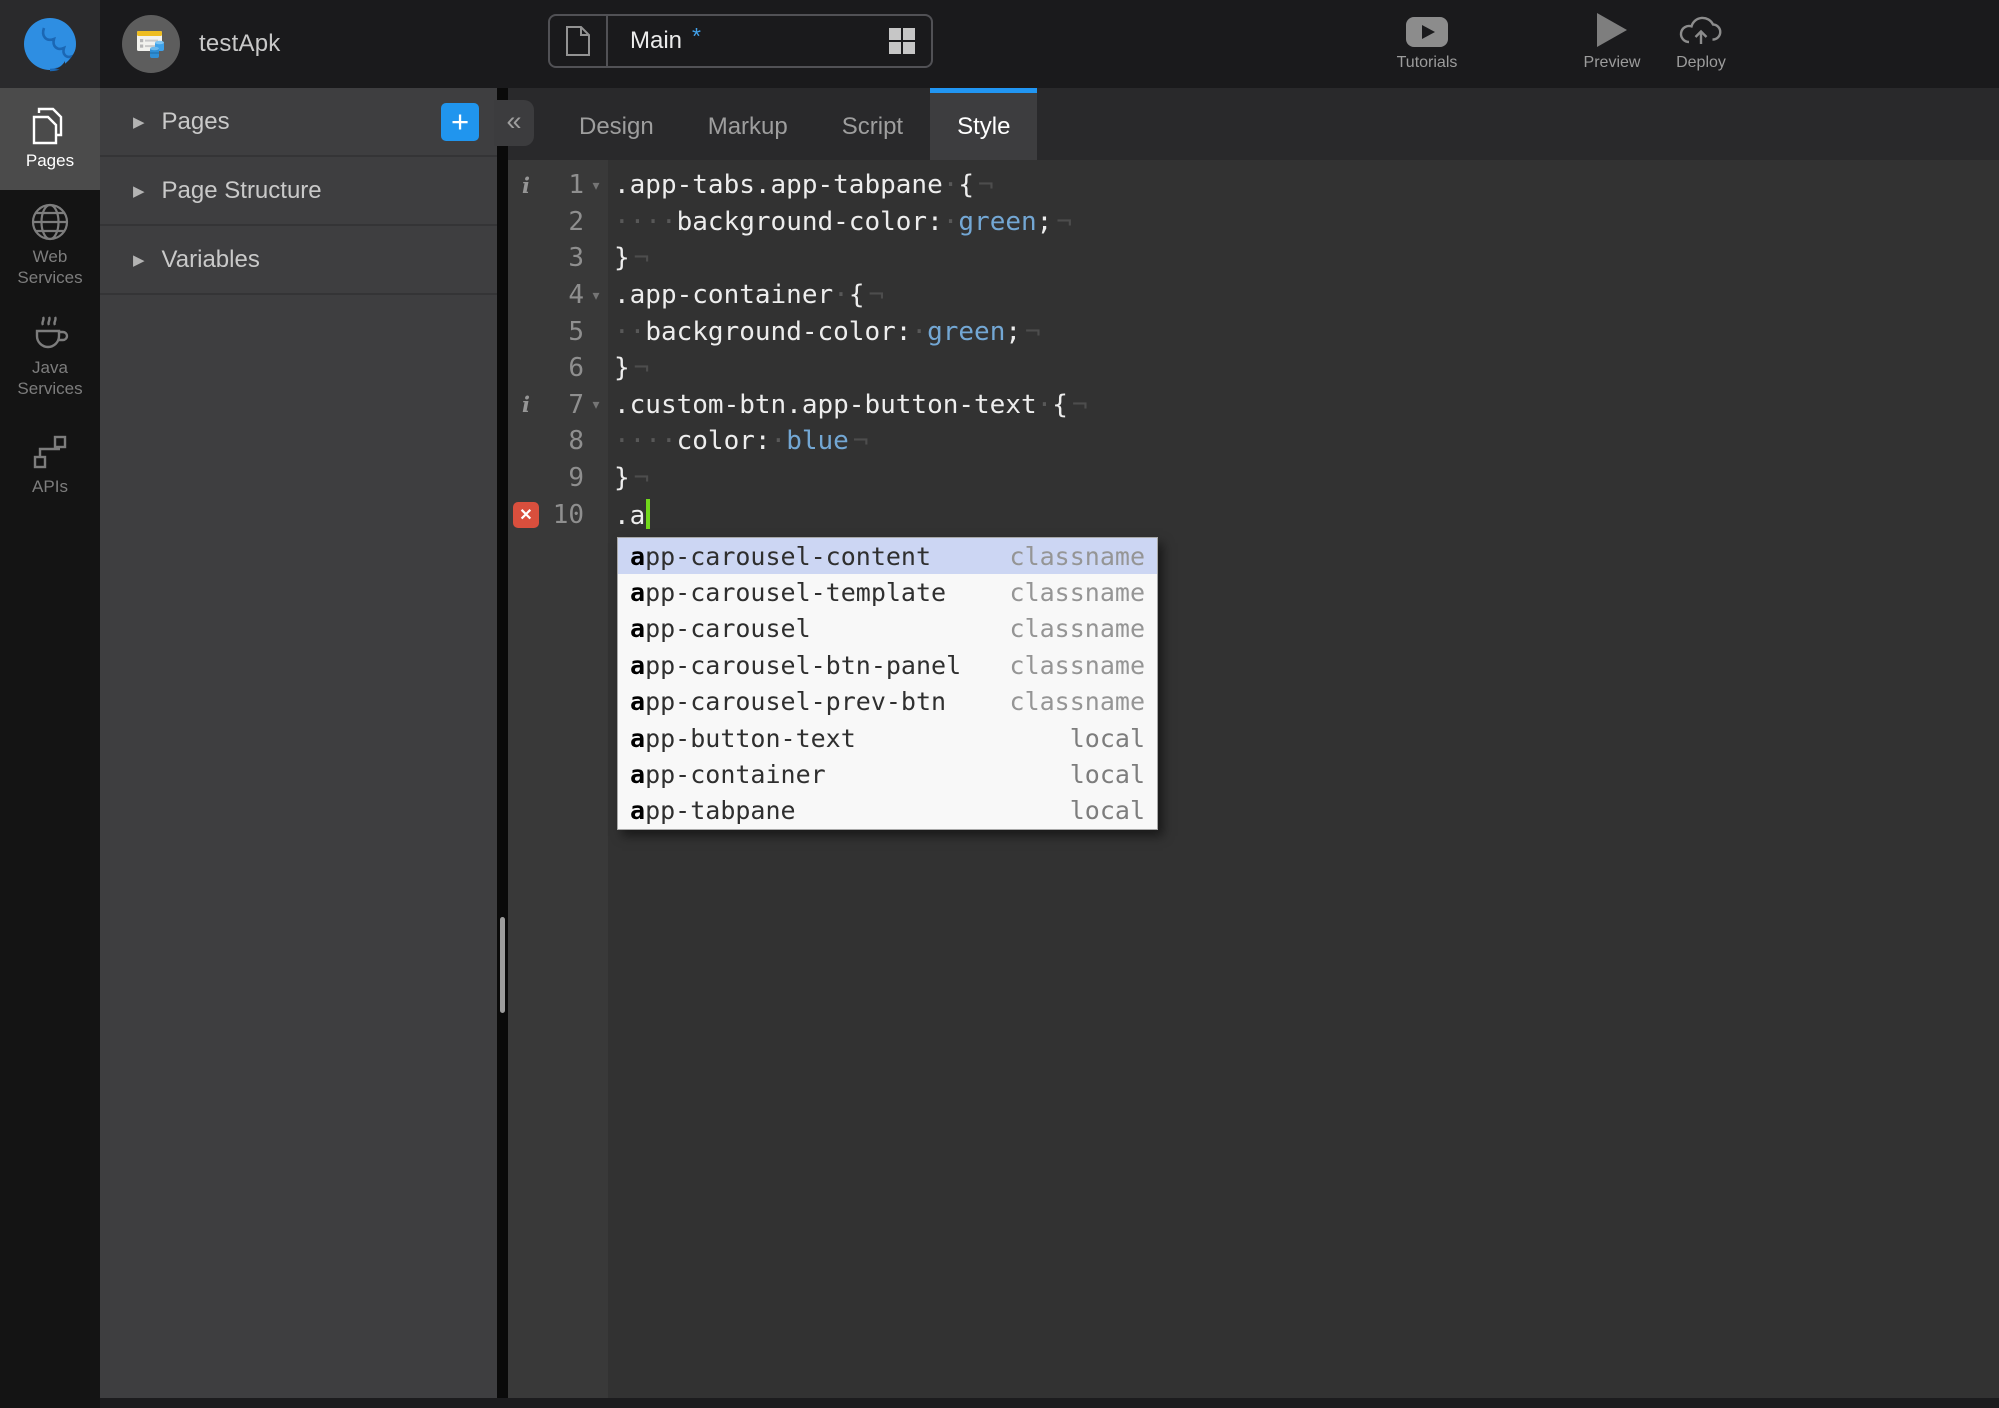 This screenshot has height=1408, width=1999. What do you see at coordinates (1107, 738) in the screenshot?
I see `suggestion-type: local` at bounding box center [1107, 738].